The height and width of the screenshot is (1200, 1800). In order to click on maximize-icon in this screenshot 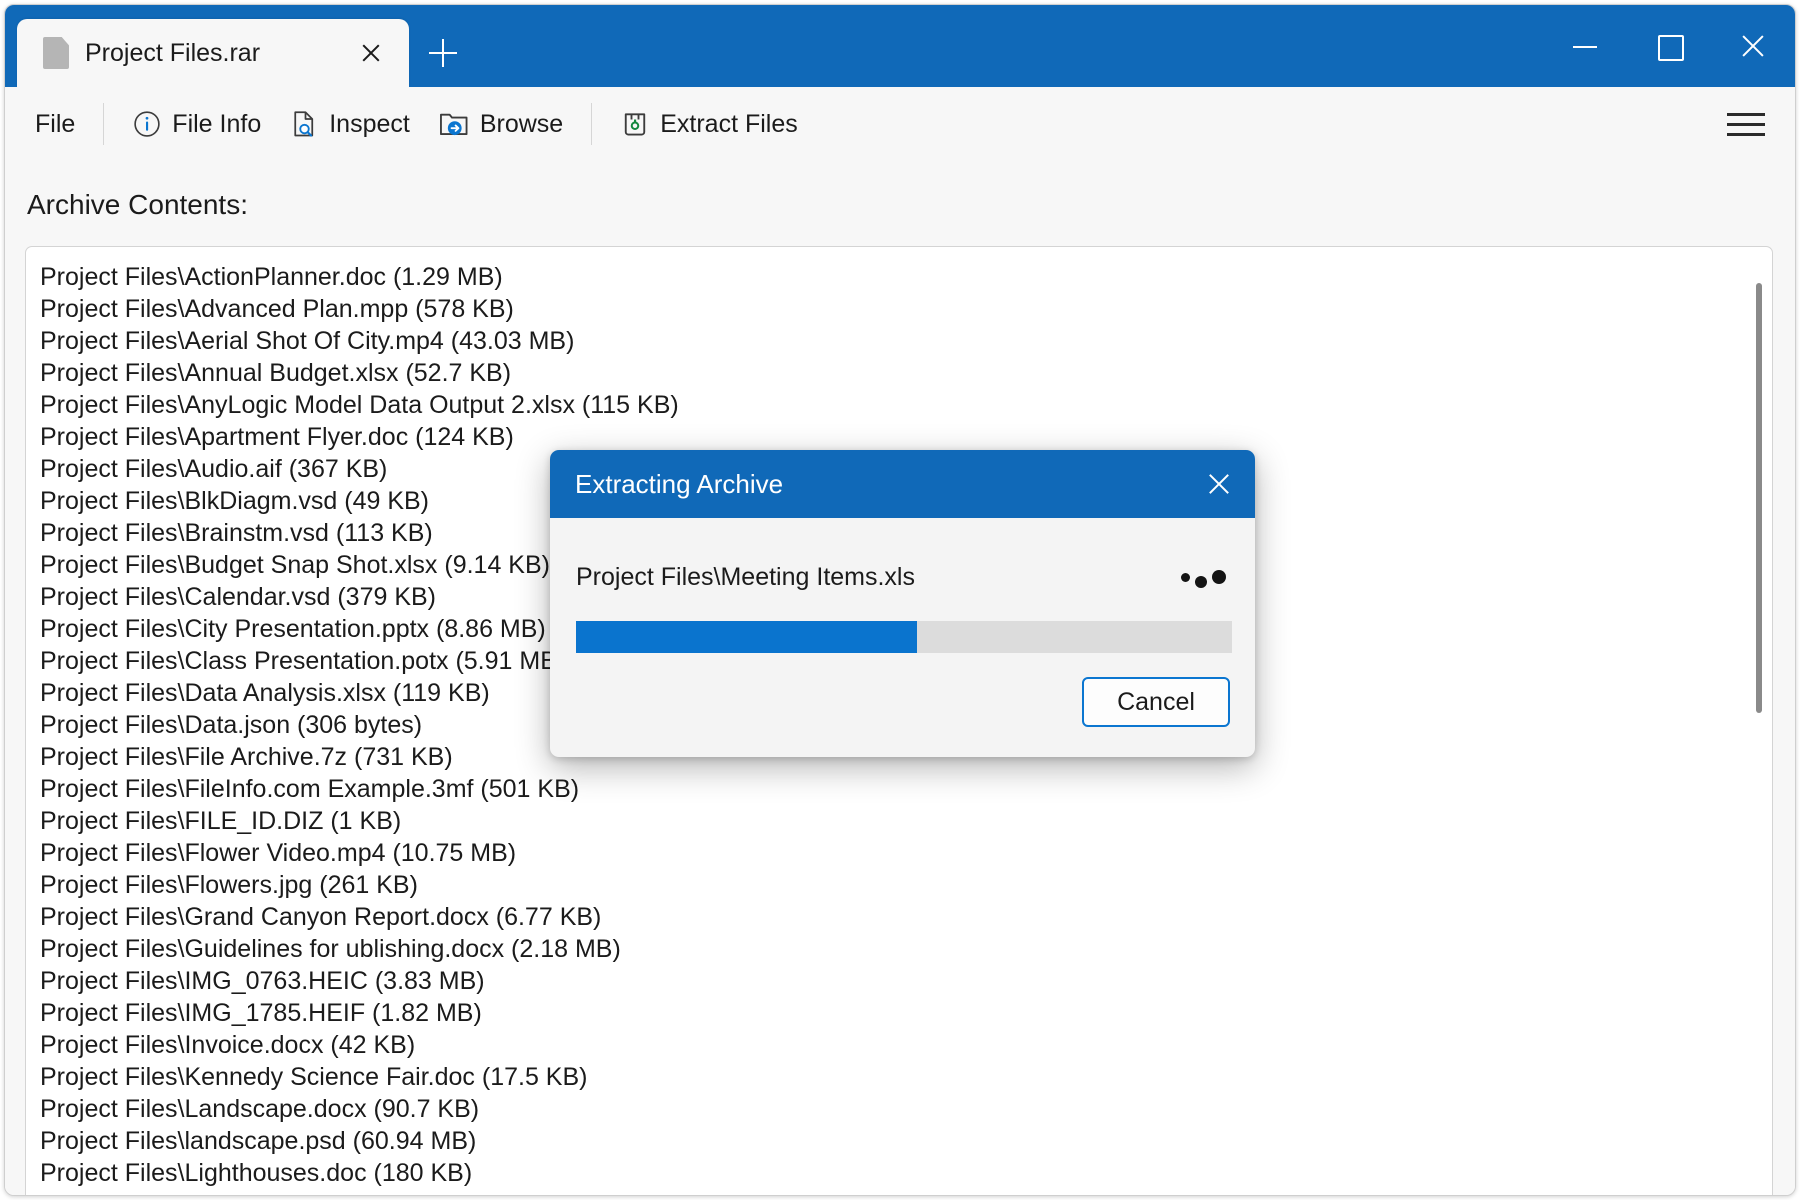, I will do `click(1669, 46)`.